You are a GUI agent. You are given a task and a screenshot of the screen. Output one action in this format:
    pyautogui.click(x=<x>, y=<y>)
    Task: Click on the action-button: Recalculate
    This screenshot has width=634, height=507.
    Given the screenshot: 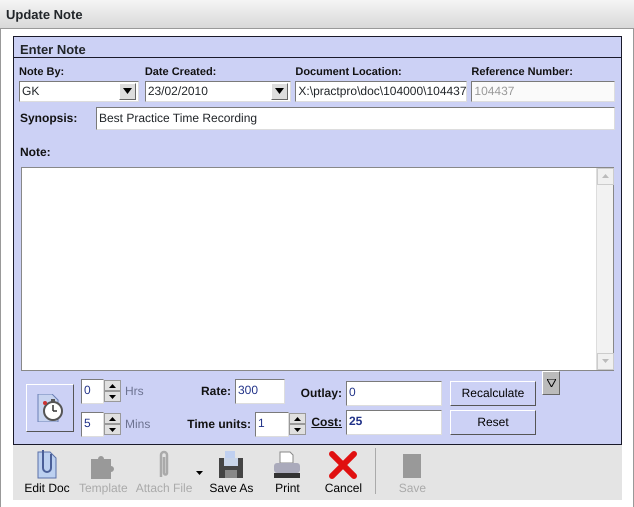 What is the action you would take?
    pyautogui.click(x=493, y=393)
    